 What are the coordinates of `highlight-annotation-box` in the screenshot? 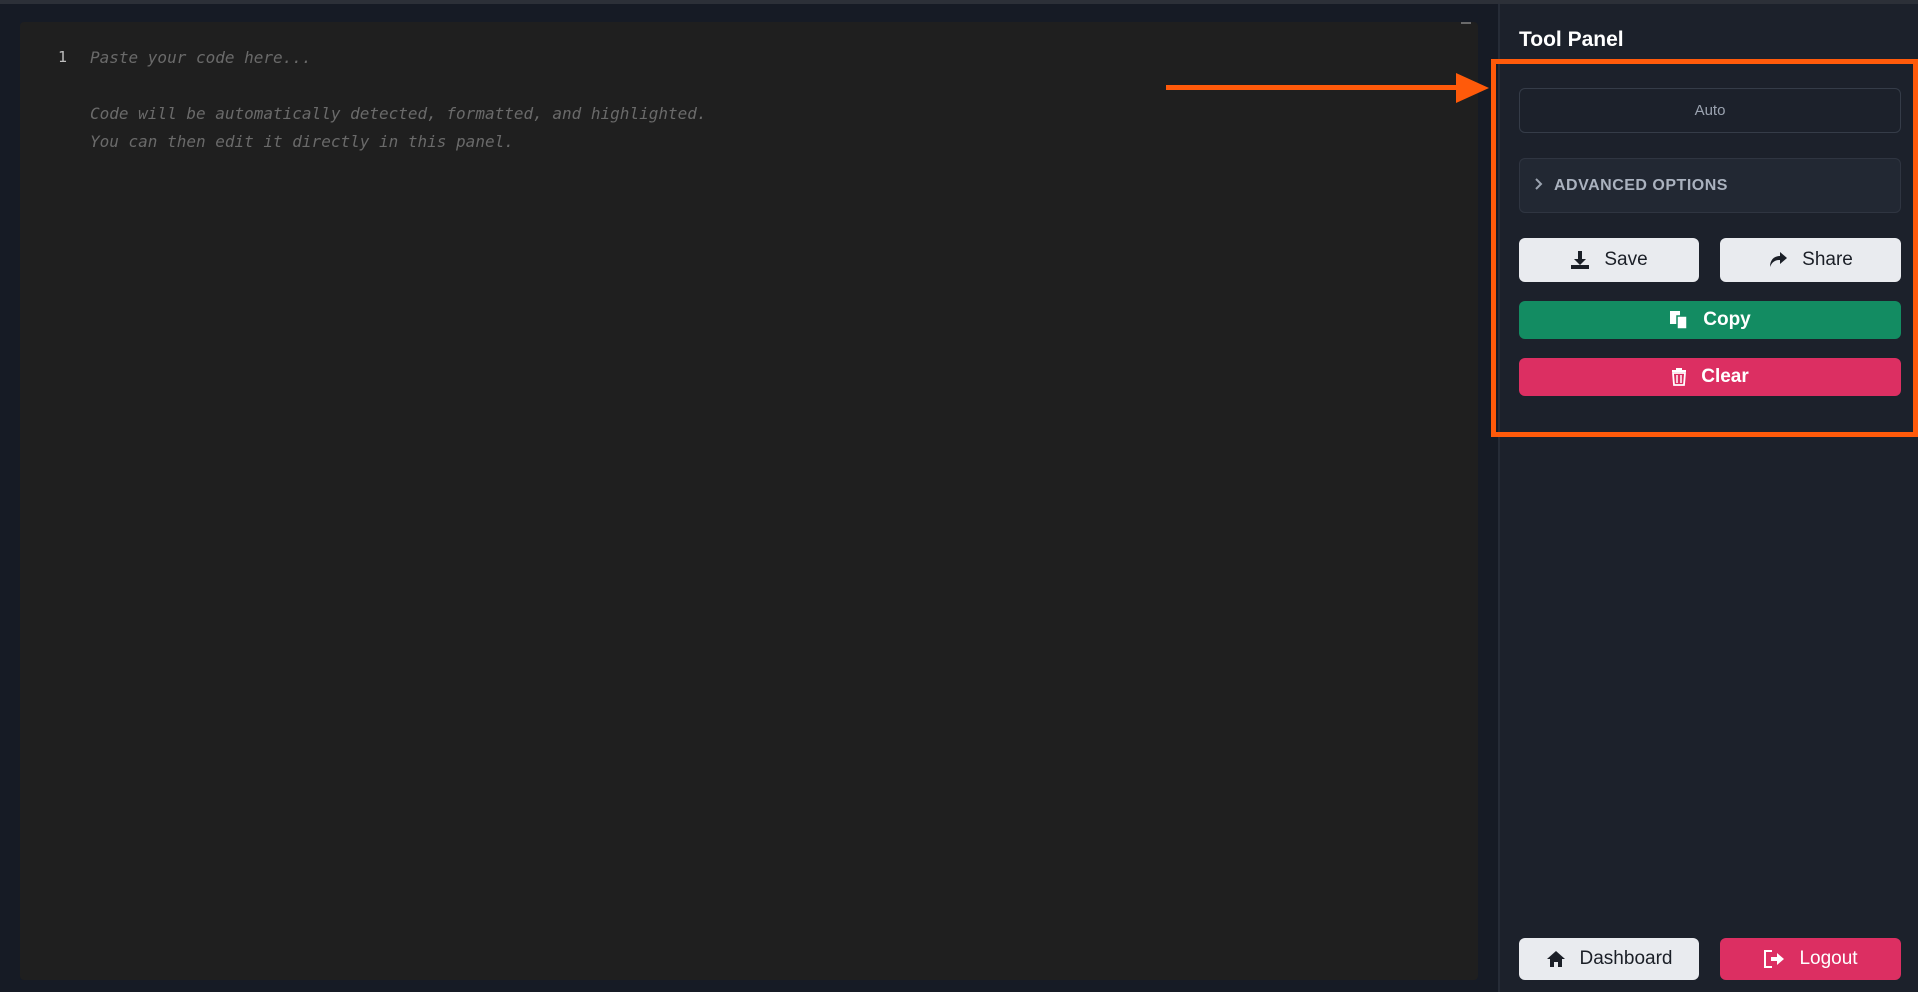 It's located at (1704, 248).